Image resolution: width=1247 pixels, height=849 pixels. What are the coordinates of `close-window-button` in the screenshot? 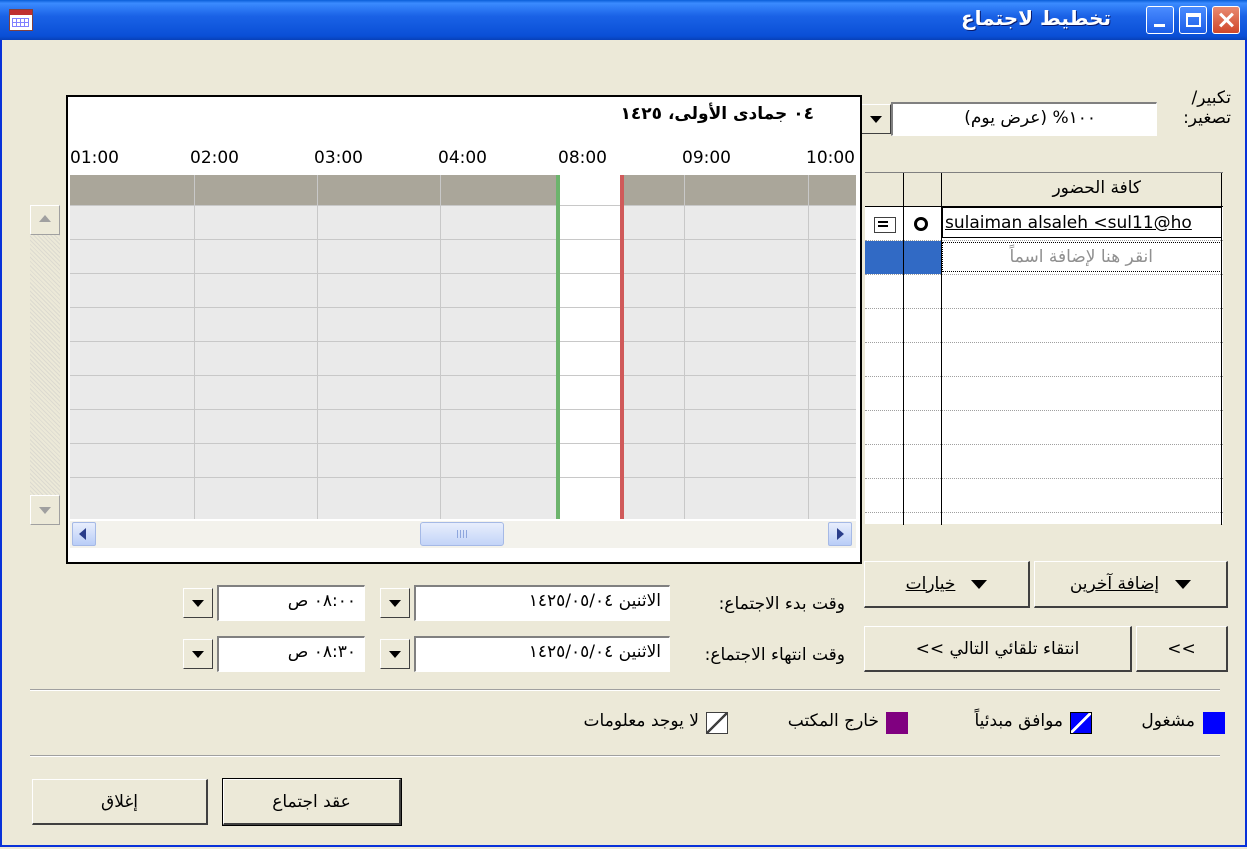 It's located at (1226, 20).